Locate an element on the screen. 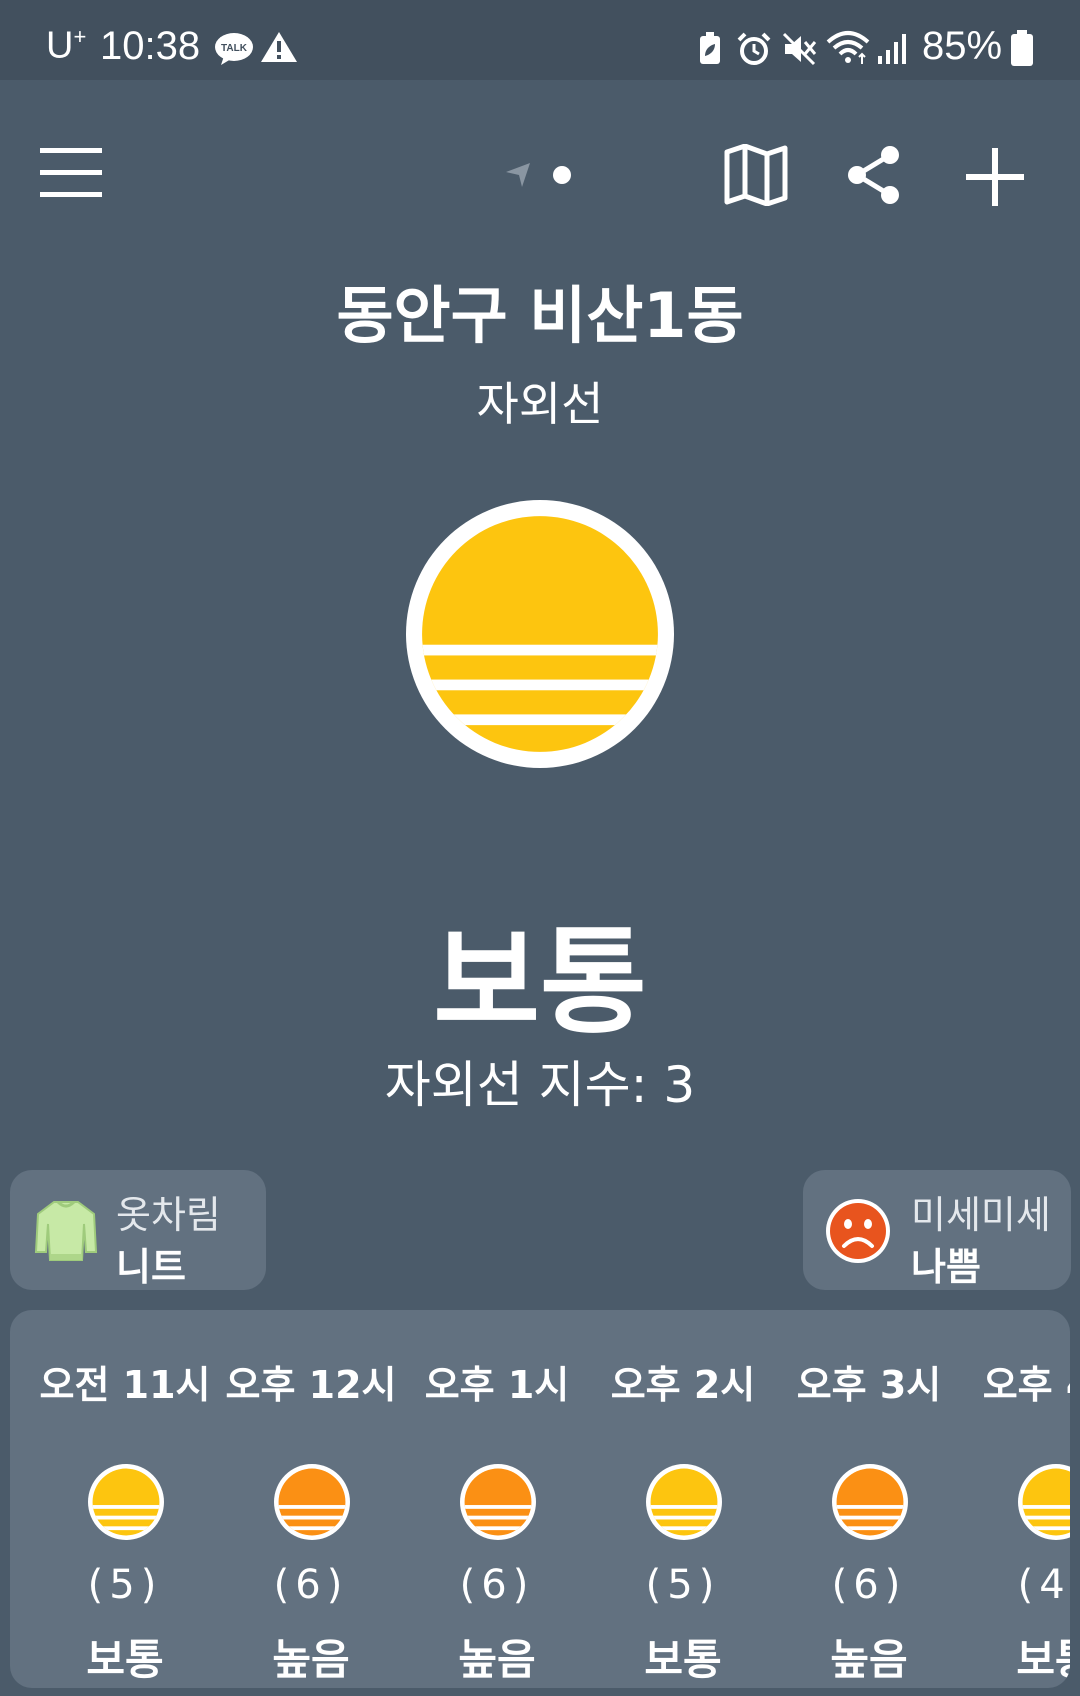  warning-icon is located at coordinates (279, 47).